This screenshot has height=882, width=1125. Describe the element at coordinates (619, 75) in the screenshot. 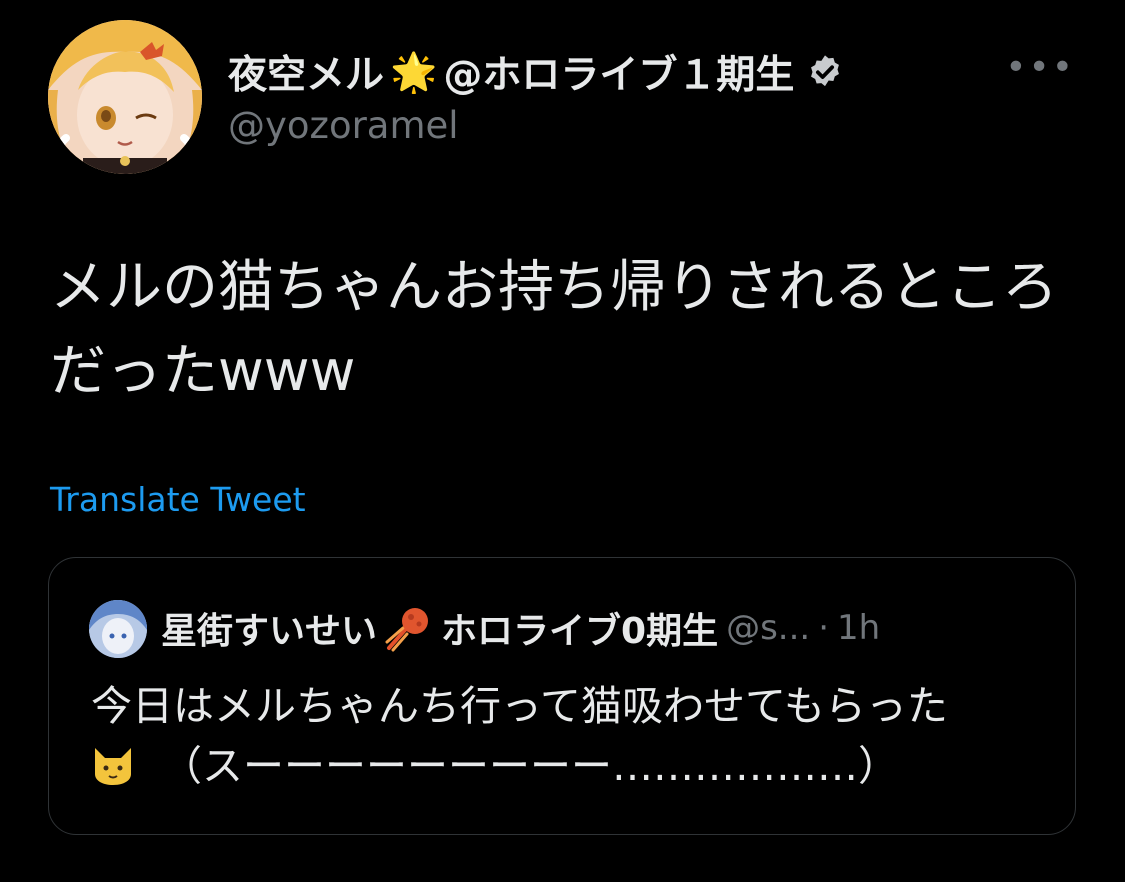

I see `display-name-suffix: @ホロライブ１期生` at that location.